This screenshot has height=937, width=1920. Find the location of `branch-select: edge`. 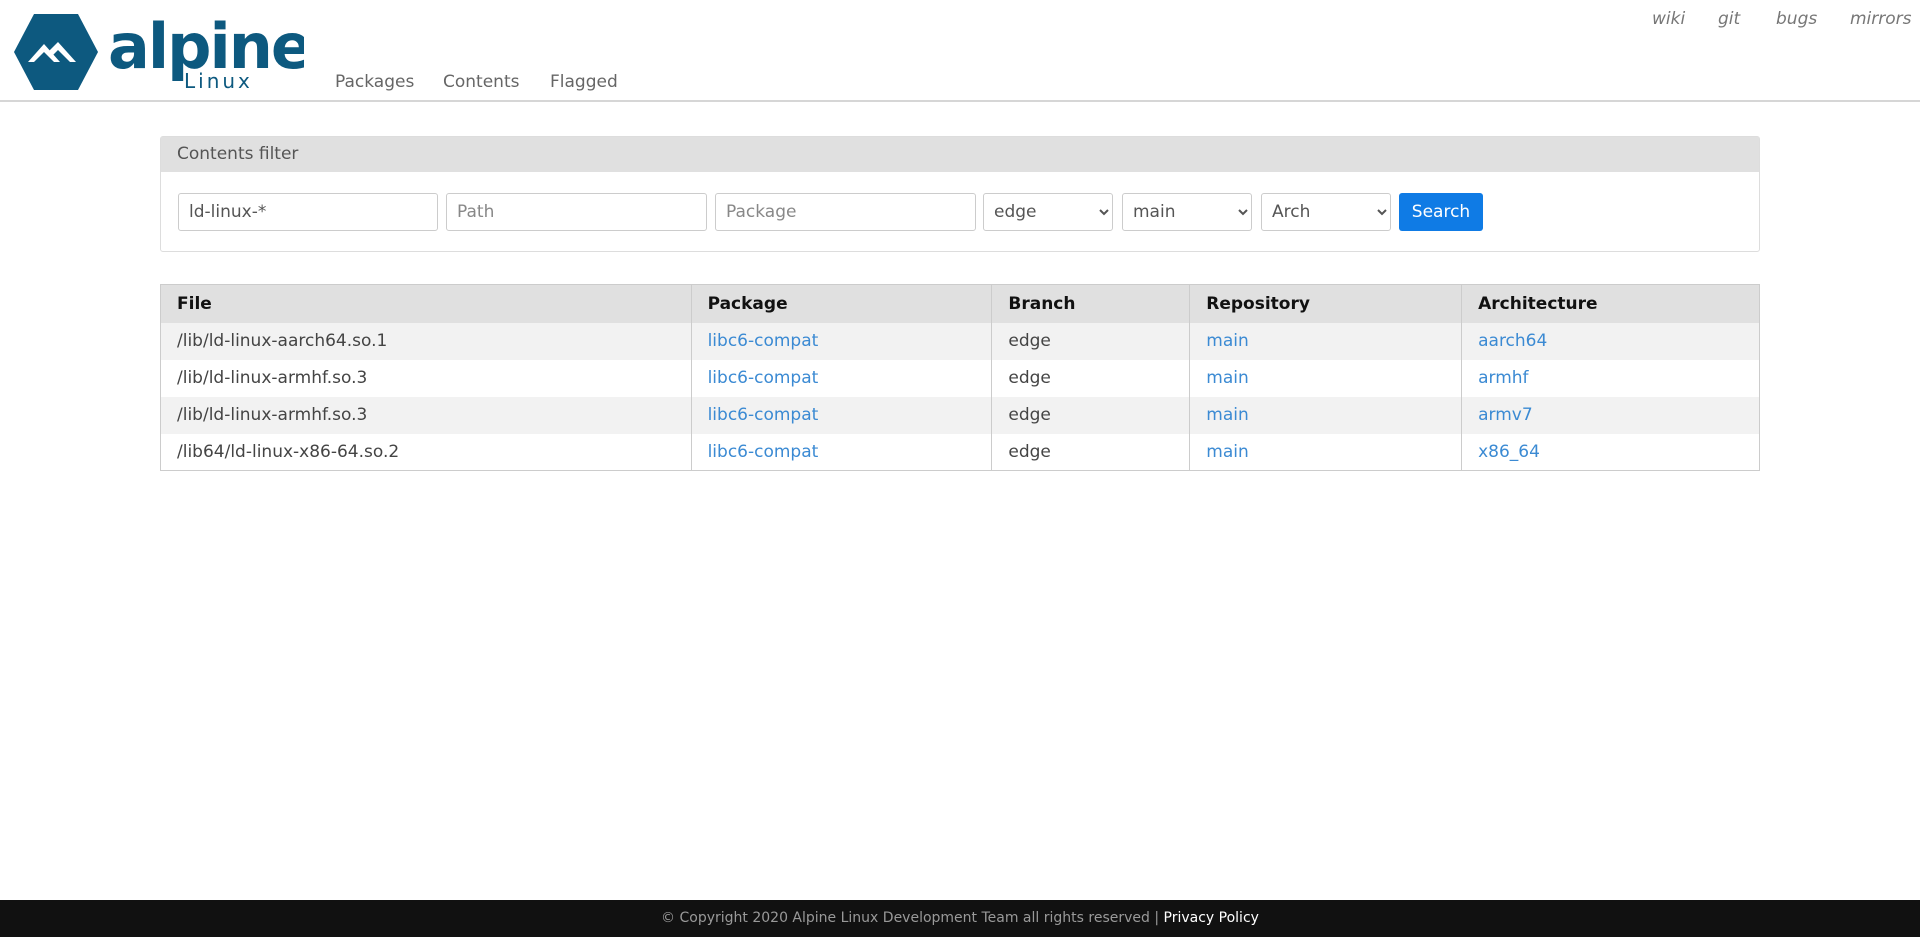

branch-select: edge is located at coordinates (1048, 212).